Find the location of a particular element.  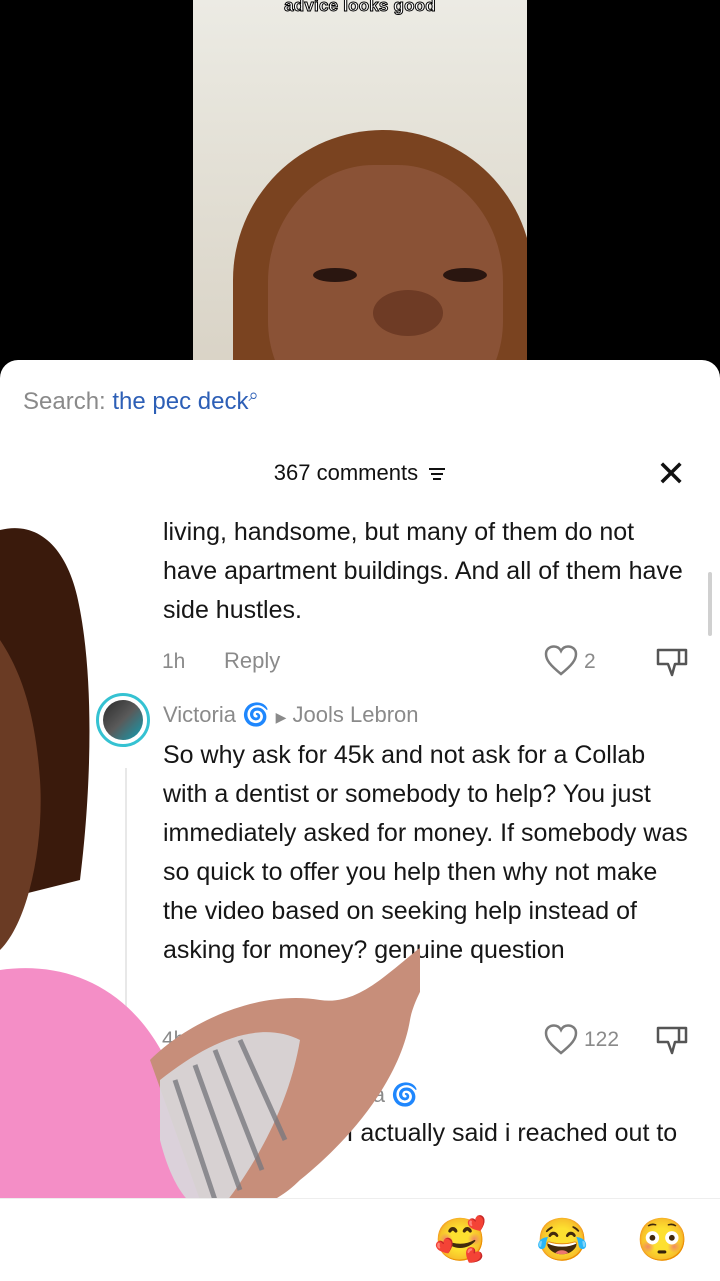

comment-author-line: Victoria 🌀 ▶ Jools Lebron is located at coordinates (291, 715).